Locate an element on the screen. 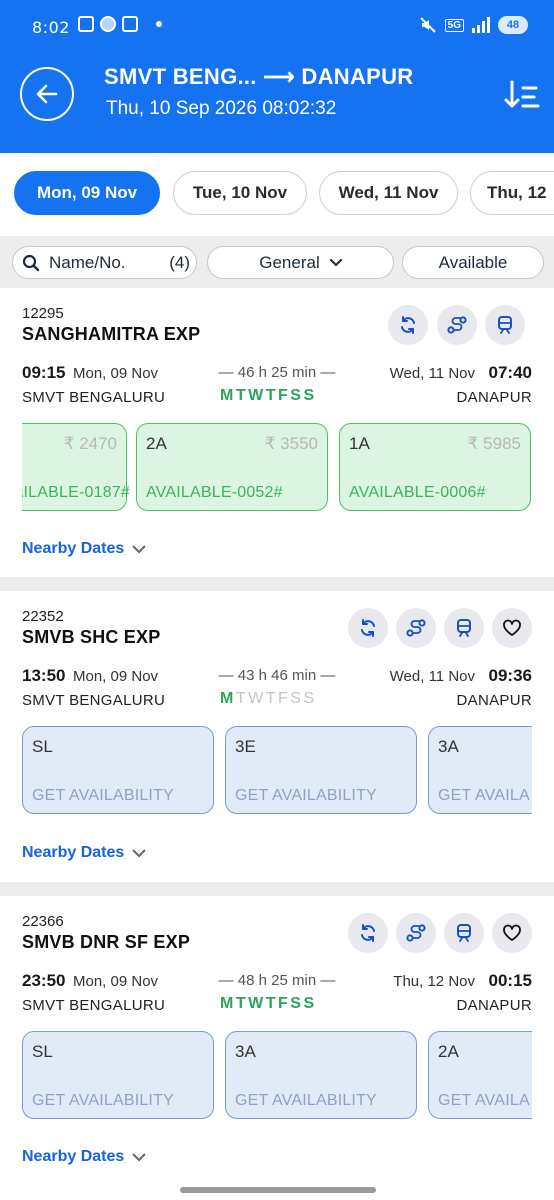  search-datetime: Thu, 10 Sep 2026 08:02:32 is located at coordinates (221, 108).